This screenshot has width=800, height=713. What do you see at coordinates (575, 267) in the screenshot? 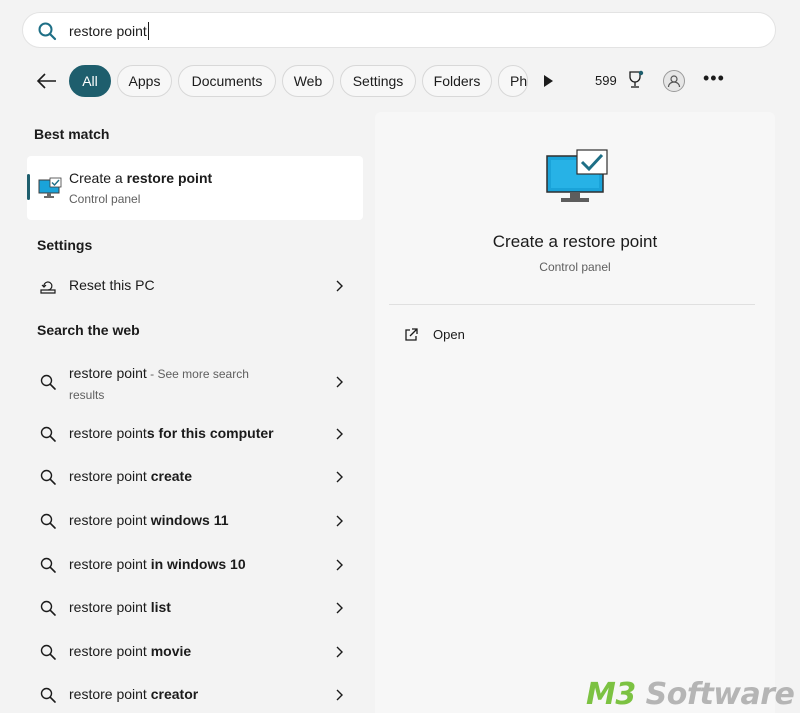
I see `detail-subtitle: Control panel` at bounding box center [575, 267].